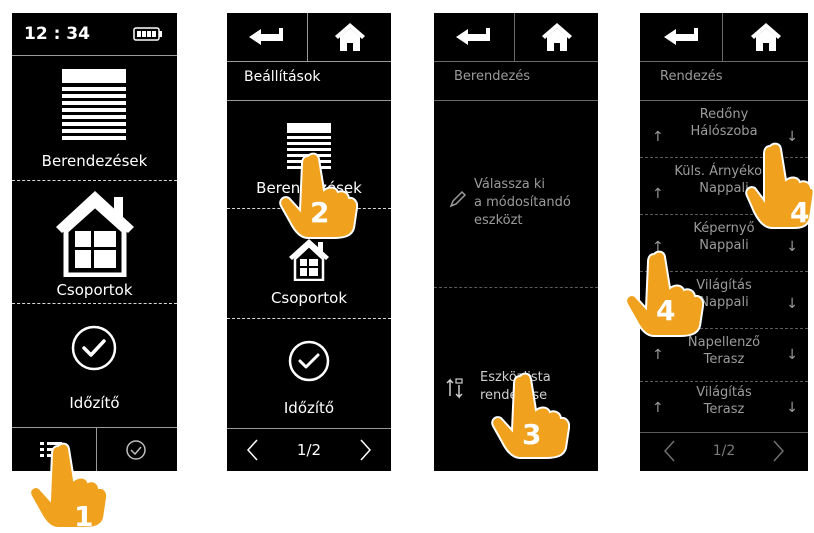 This screenshot has width=814, height=533. Describe the element at coordinates (510, 184) in the screenshot. I see `hint-line: Válassza ki` at that location.